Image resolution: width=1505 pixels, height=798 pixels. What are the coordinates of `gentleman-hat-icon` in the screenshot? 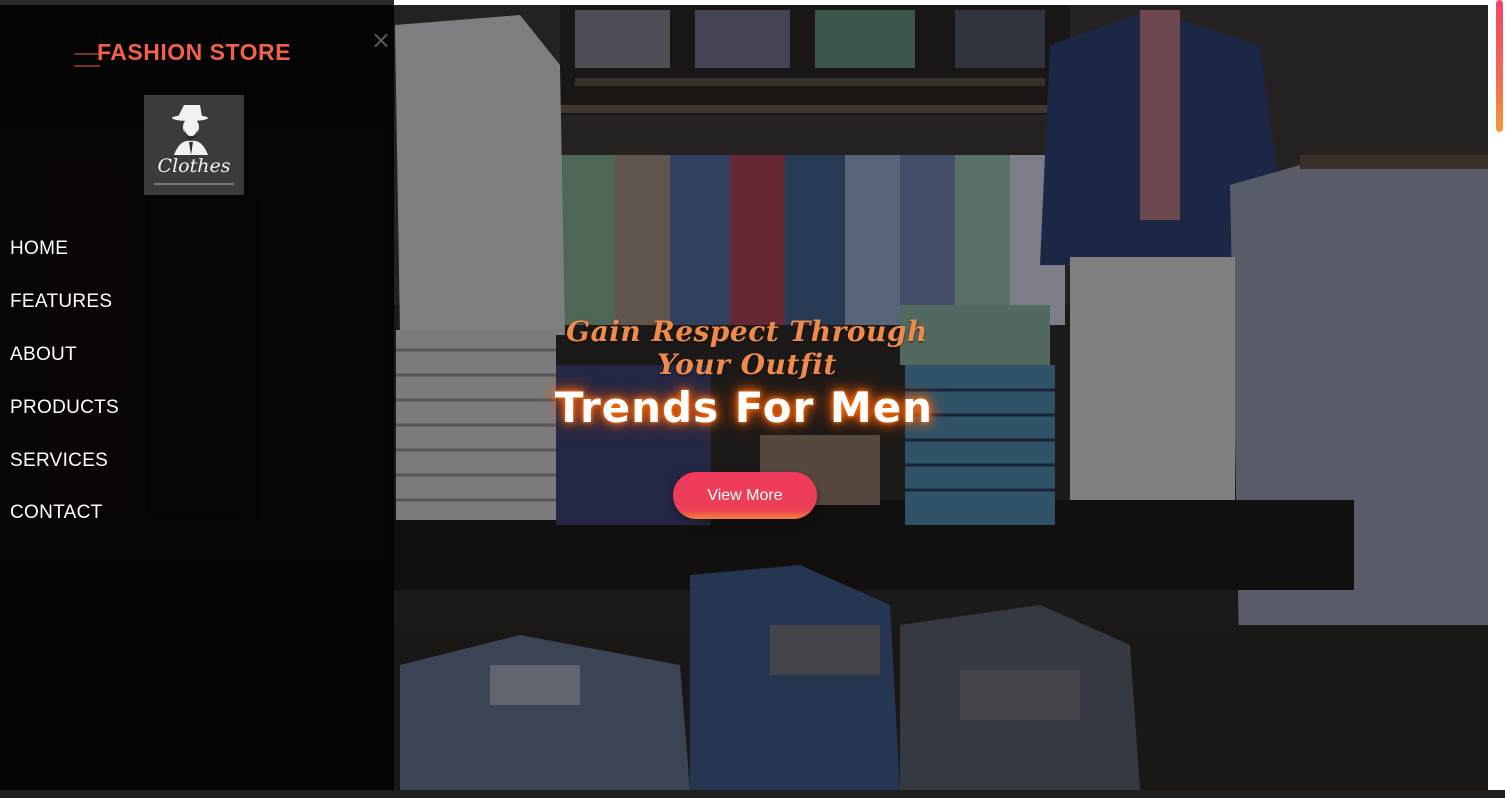 It's located at (194, 145).